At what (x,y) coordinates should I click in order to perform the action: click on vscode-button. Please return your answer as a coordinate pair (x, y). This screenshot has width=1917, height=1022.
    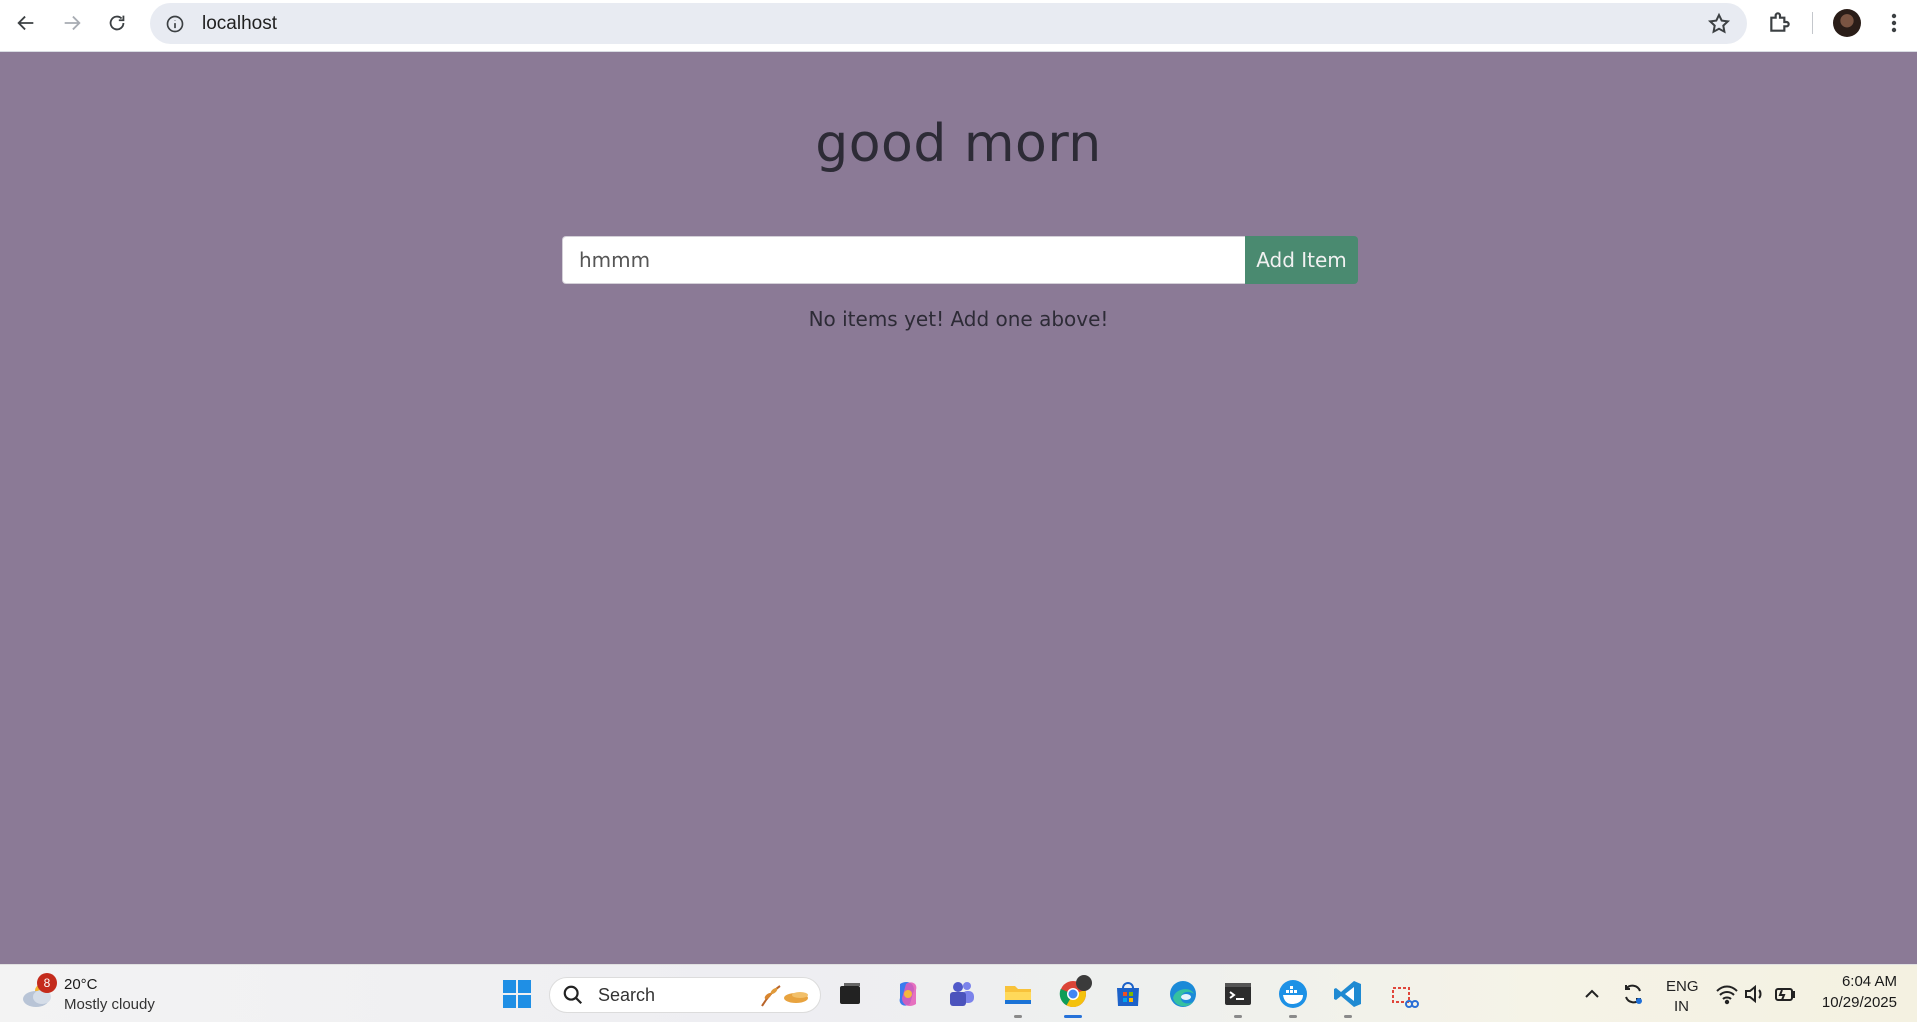
    Looking at the image, I should click on (1348, 994).